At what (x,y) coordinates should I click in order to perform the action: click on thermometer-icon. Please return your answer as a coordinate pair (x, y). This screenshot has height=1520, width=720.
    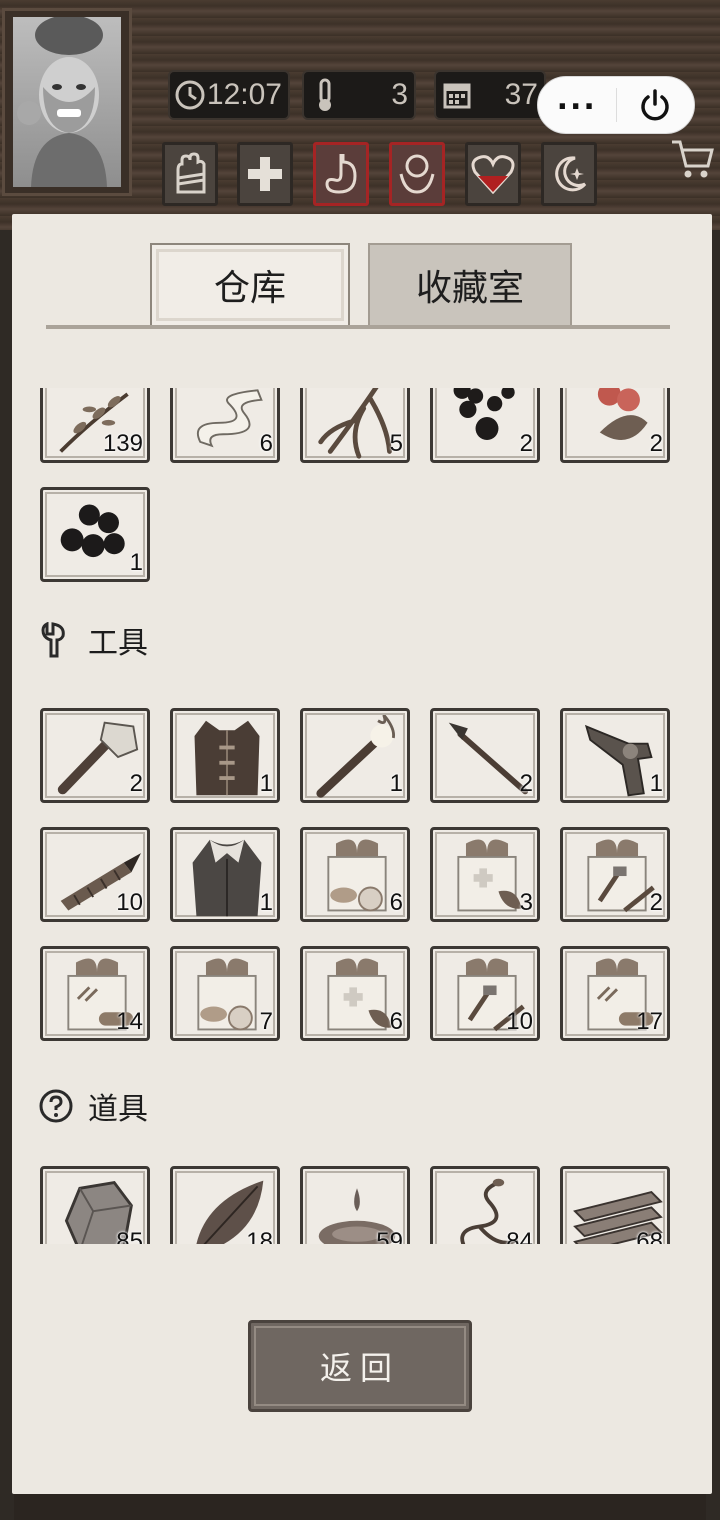
    Looking at the image, I should click on (325, 95).